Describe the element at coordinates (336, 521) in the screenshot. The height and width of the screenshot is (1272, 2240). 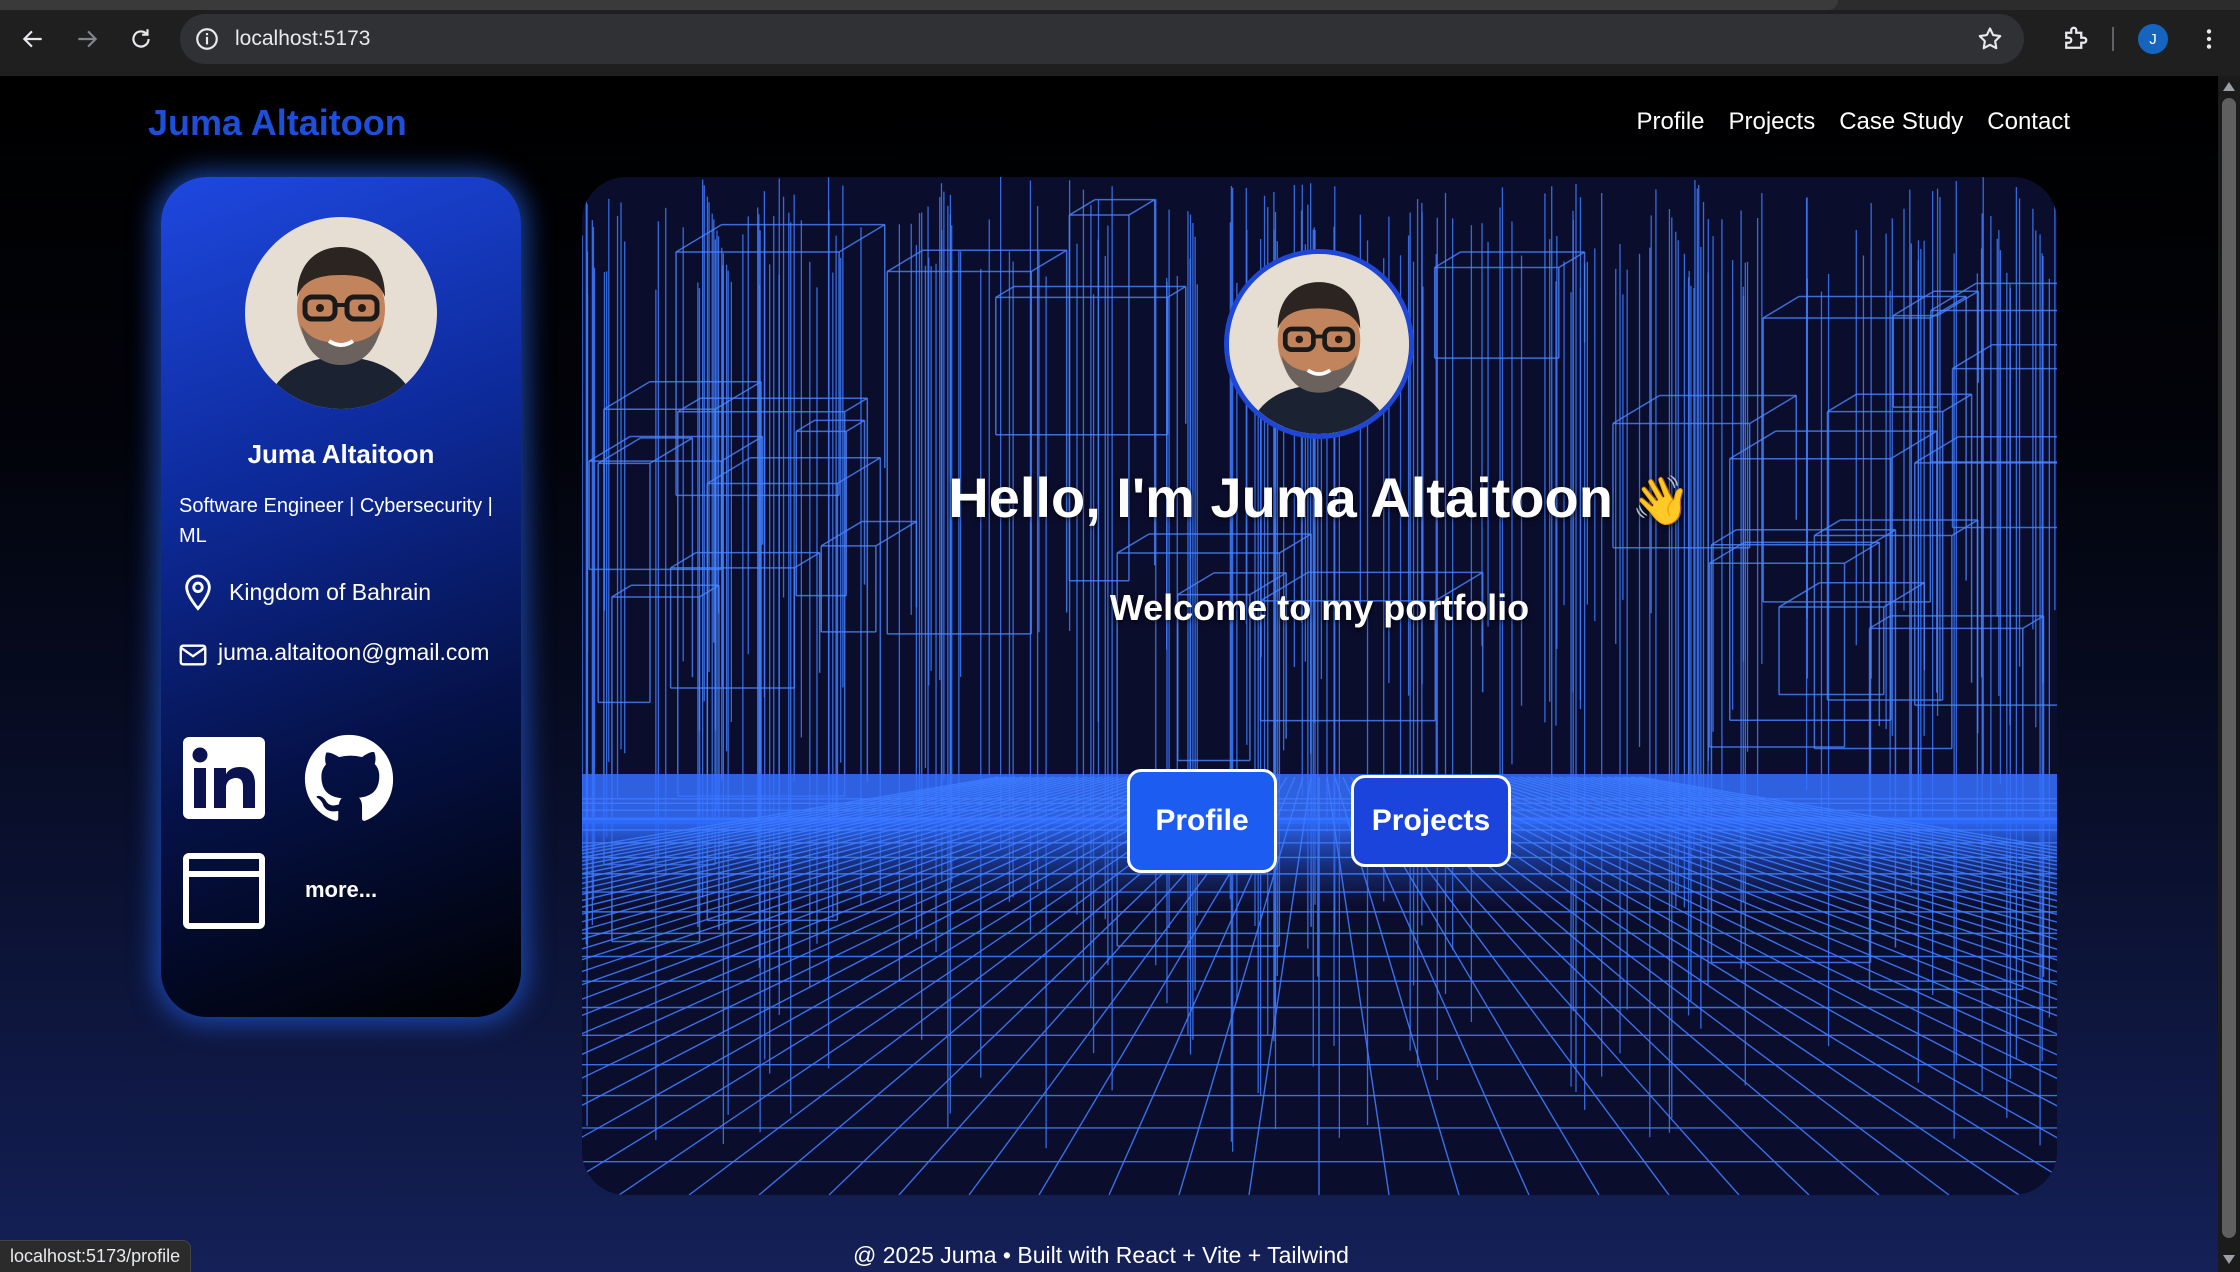
I see `card-role: Software Engineer | Cybersecurity | ML` at that location.